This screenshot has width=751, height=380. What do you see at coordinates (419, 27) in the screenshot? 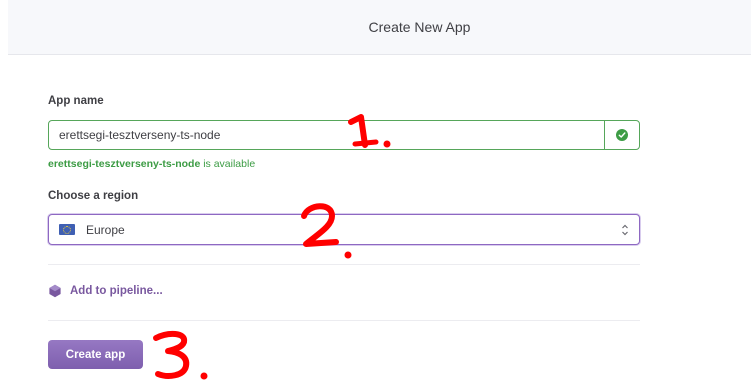
I see `page-title: Create New App` at bounding box center [419, 27].